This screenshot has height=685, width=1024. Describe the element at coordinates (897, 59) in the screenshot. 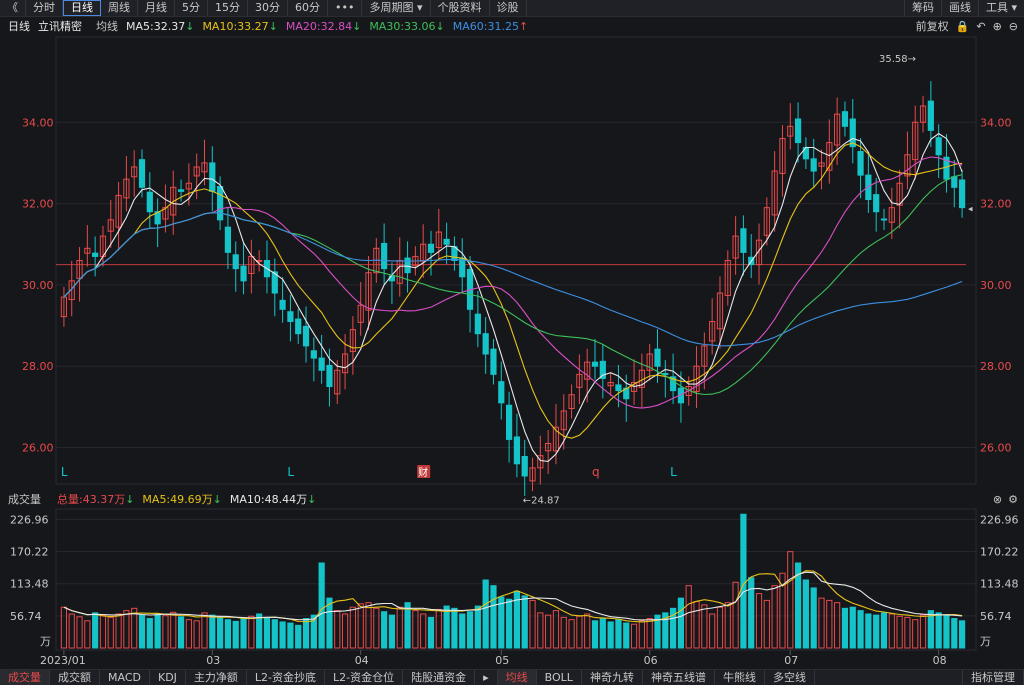

I see `high-annotation: 35.58→` at that location.